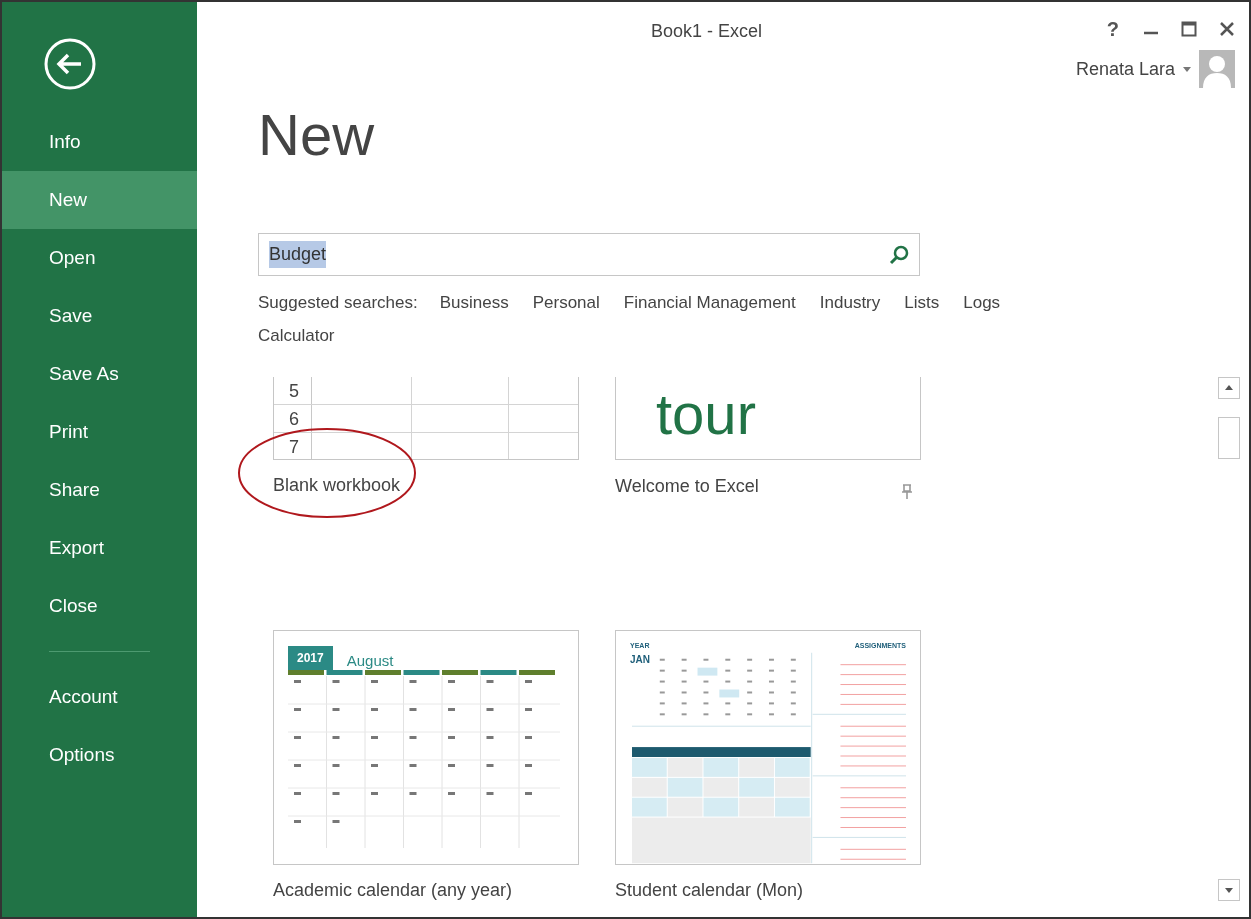  I want to click on template-name: Blank workbook, so click(337, 485).